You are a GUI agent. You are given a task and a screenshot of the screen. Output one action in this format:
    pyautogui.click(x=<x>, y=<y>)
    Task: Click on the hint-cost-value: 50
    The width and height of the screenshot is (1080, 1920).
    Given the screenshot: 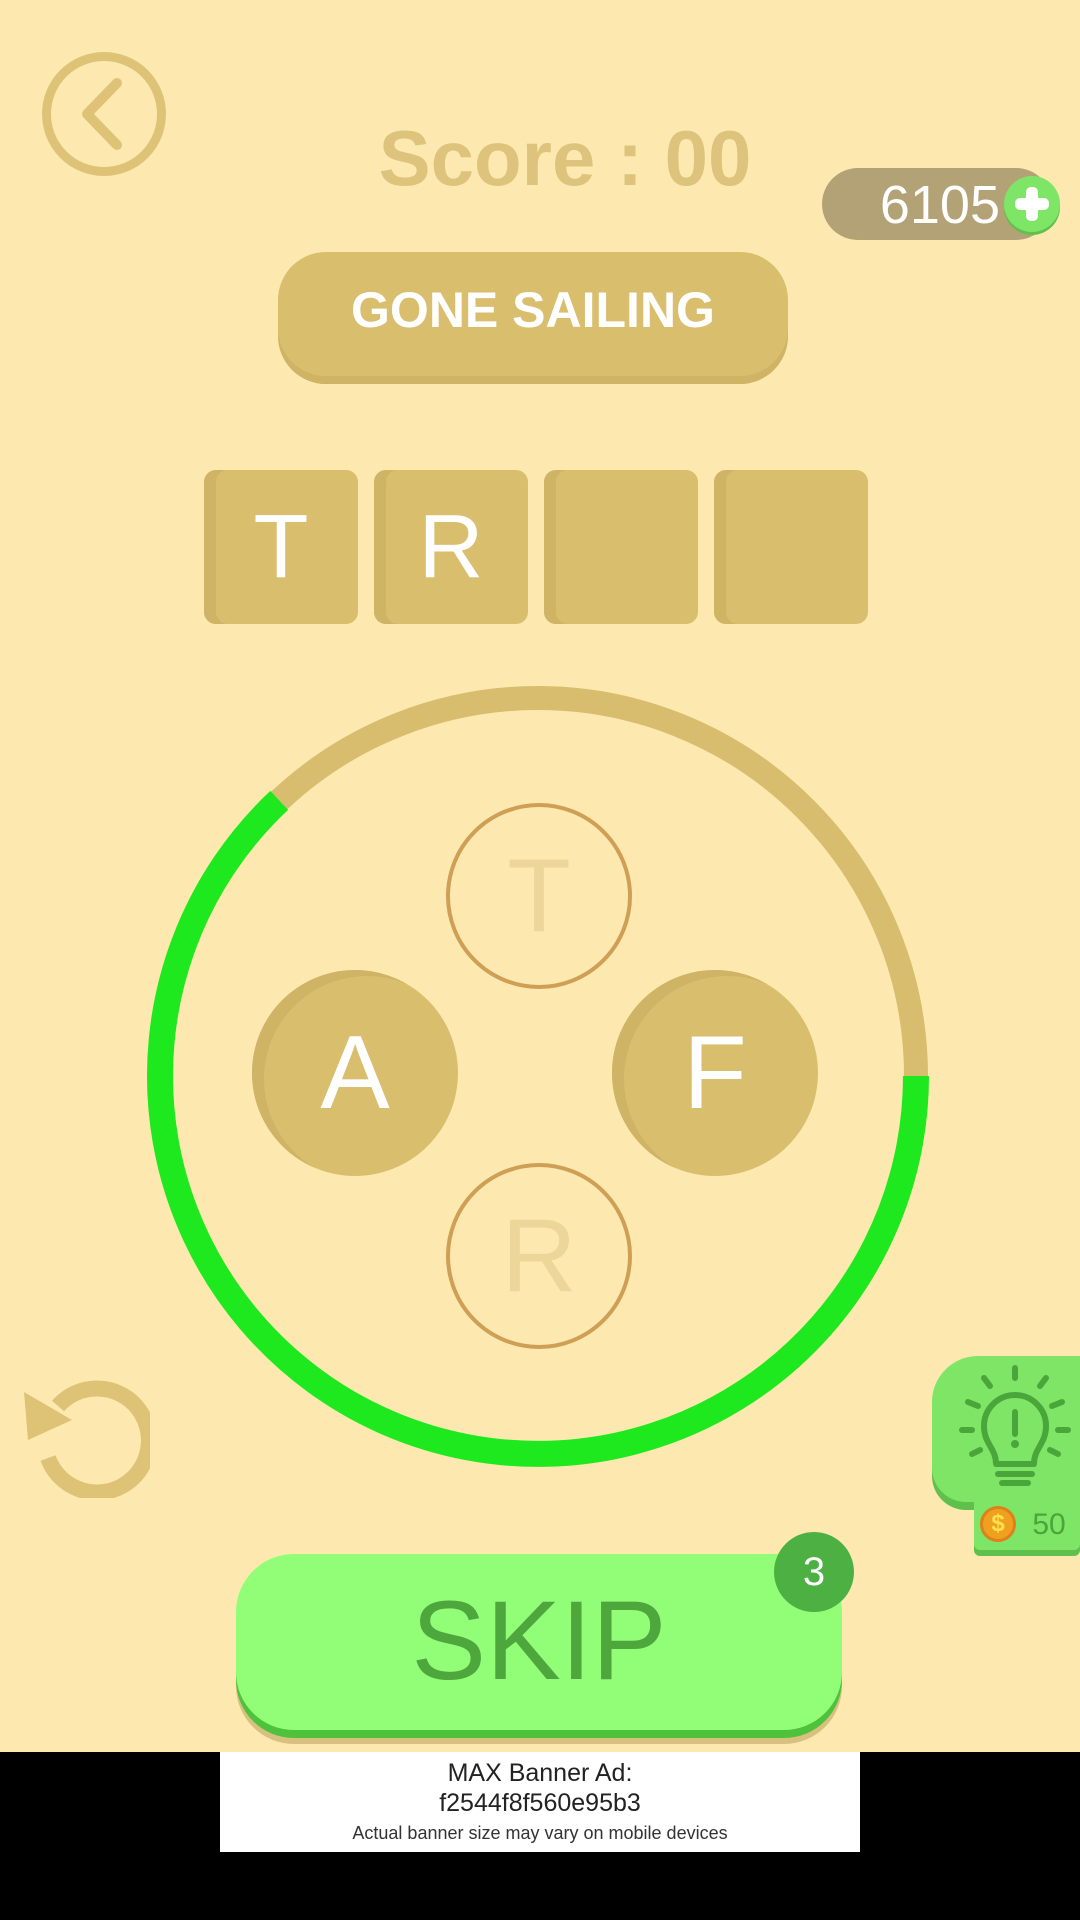 What is the action you would take?
    pyautogui.click(x=1049, y=1524)
    